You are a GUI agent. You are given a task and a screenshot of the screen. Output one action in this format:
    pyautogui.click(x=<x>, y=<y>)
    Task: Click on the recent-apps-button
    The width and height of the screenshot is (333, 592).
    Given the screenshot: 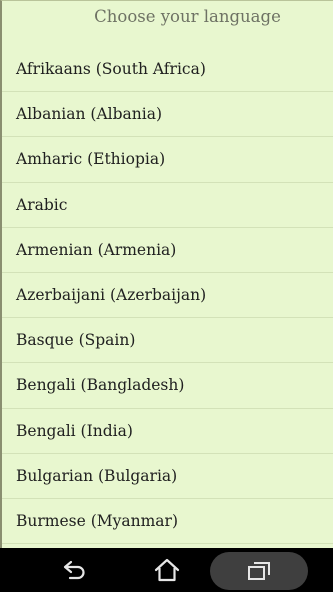 What is the action you would take?
    pyautogui.click(x=259, y=571)
    